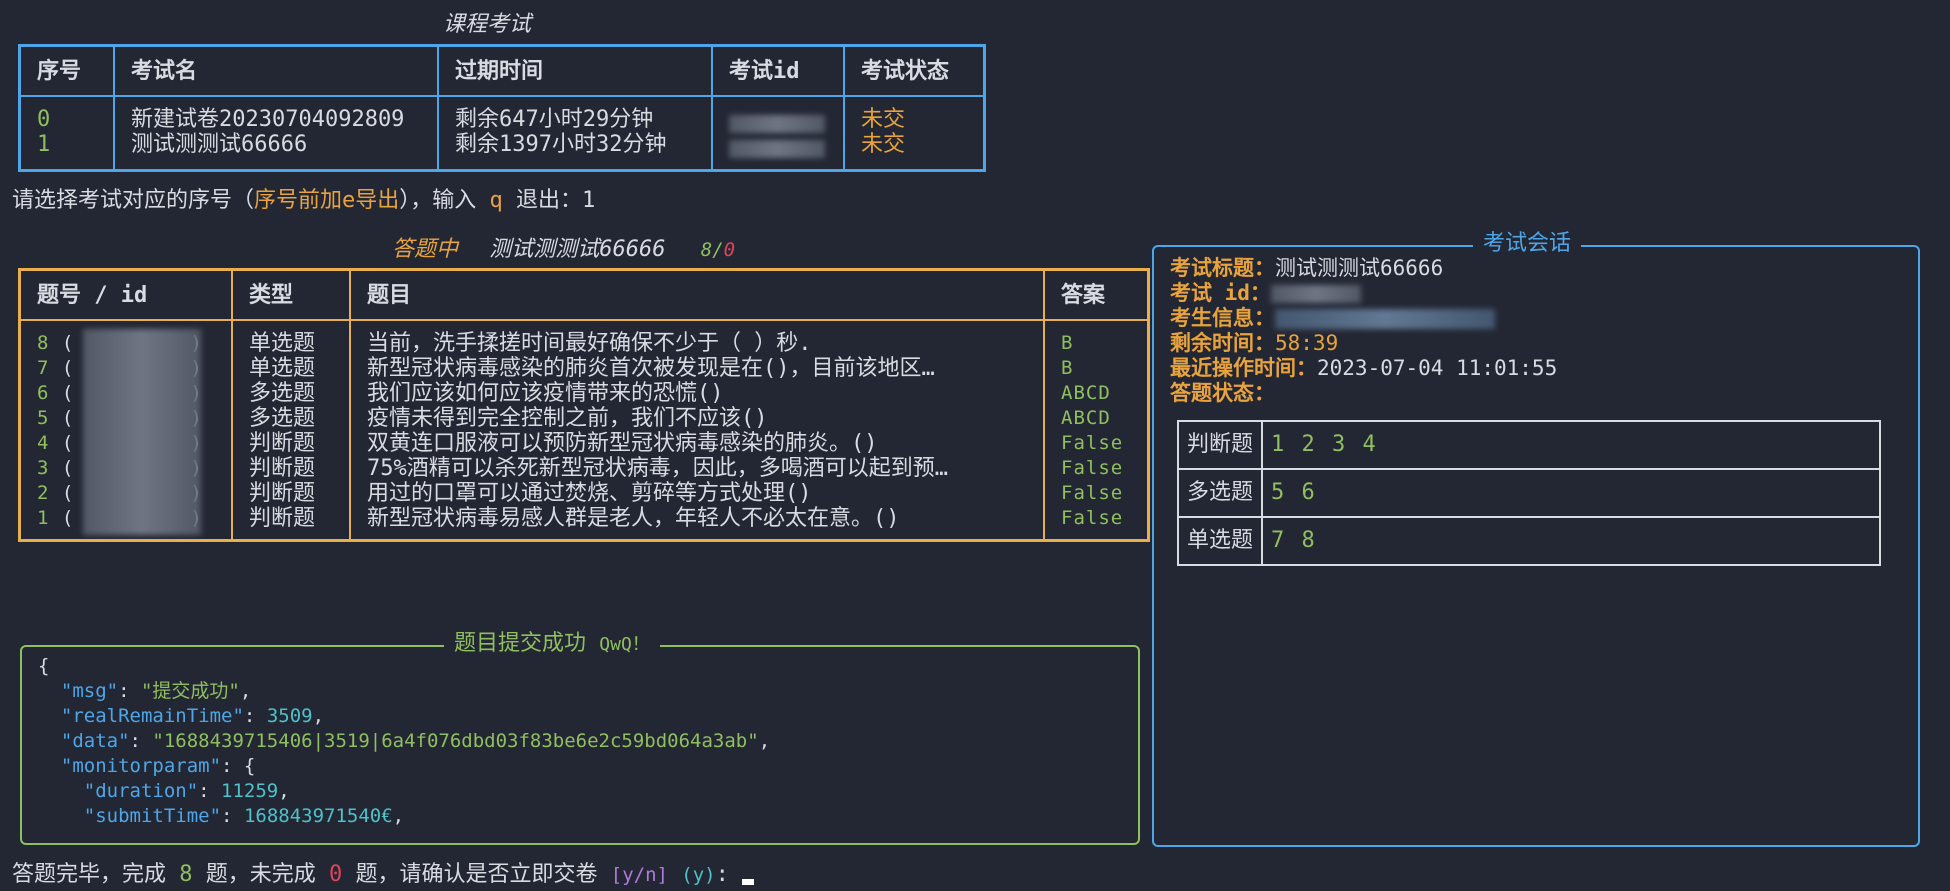 The image size is (1950, 891). I want to click on session-exam-id-row: 考试 id：, so click(1363, 293).